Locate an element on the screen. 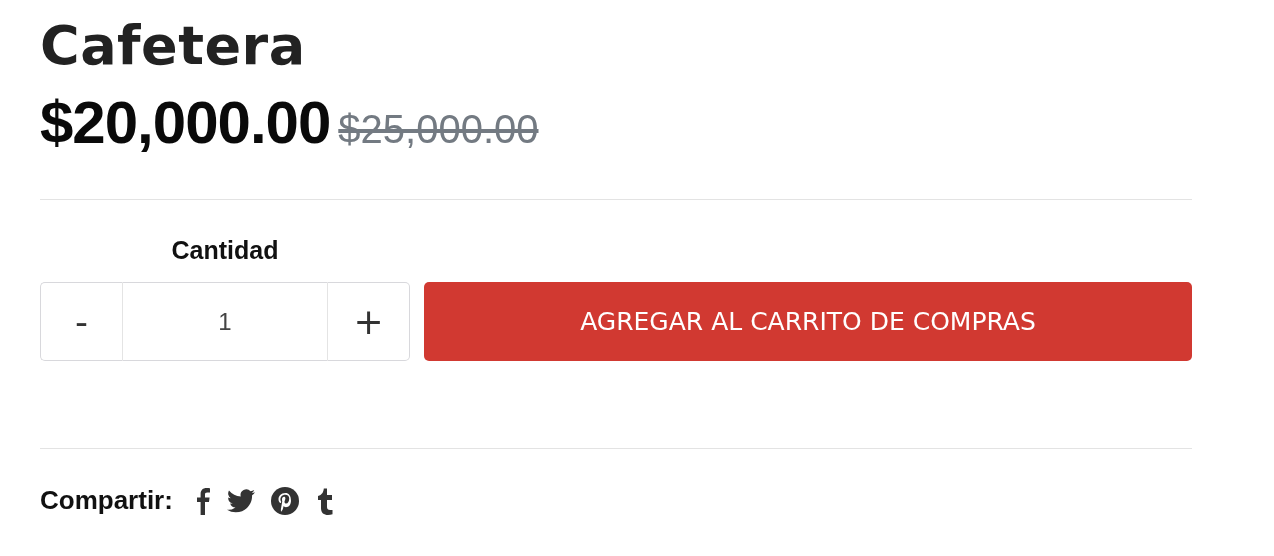 Image resolution: width=1274 pixels, height=556 pixels. bird-icon is located at coordinates (240, 500).